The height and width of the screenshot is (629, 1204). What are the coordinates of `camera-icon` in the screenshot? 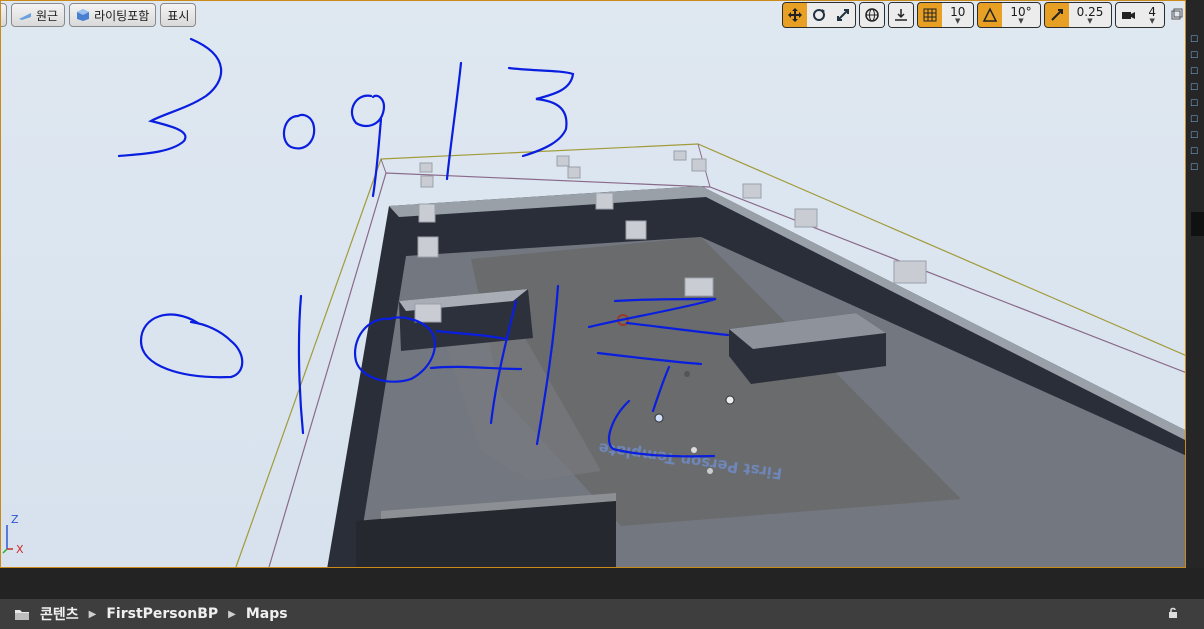 It's located at (1129, 15).